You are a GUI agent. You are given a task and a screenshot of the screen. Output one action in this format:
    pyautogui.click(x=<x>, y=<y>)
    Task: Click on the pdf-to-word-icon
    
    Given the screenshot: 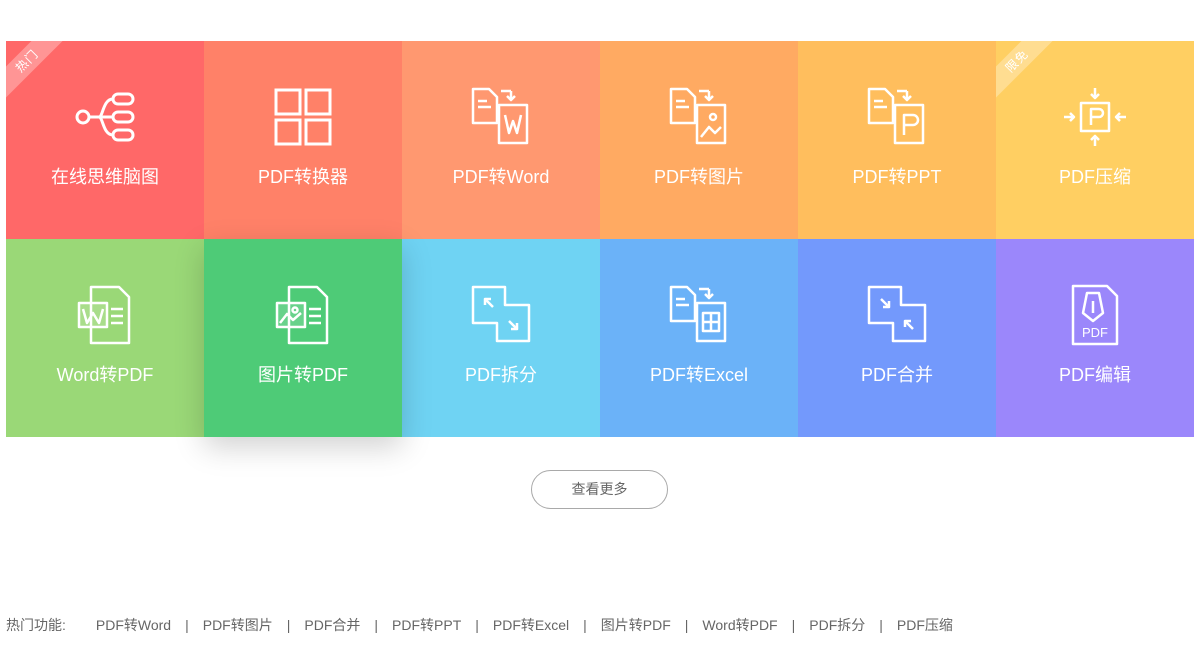 What is the action you would take?
    pyautogui.click(x=500, y=116)
    